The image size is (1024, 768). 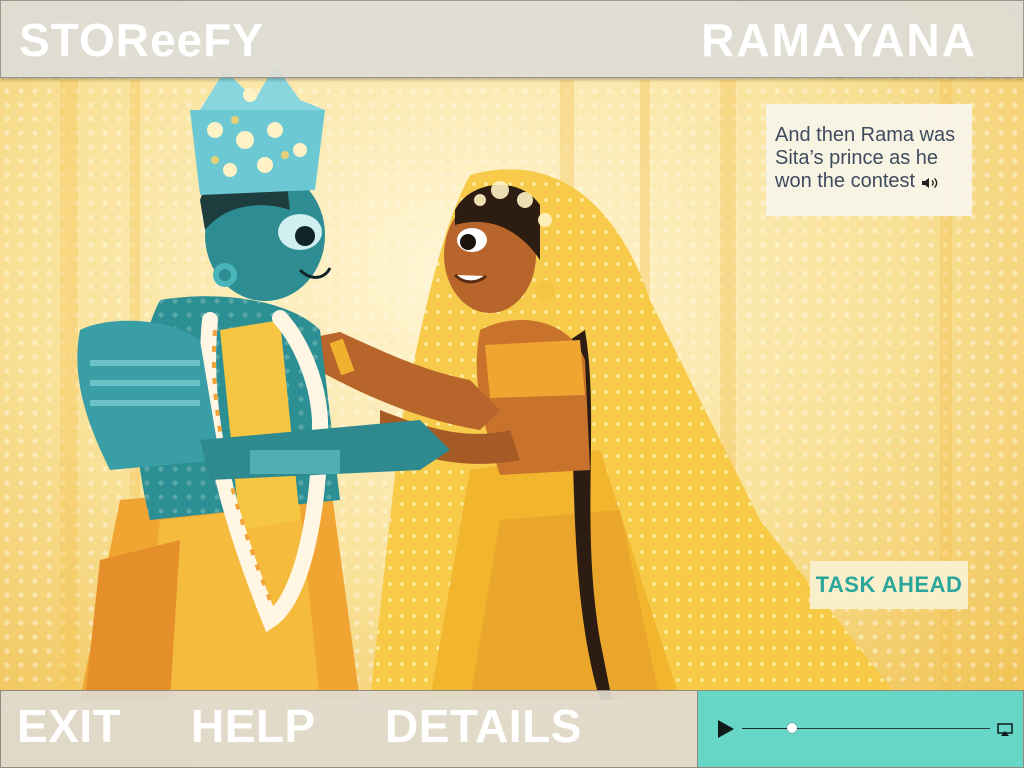 I want to click on speaker-icon, so click(x=930, y=183).